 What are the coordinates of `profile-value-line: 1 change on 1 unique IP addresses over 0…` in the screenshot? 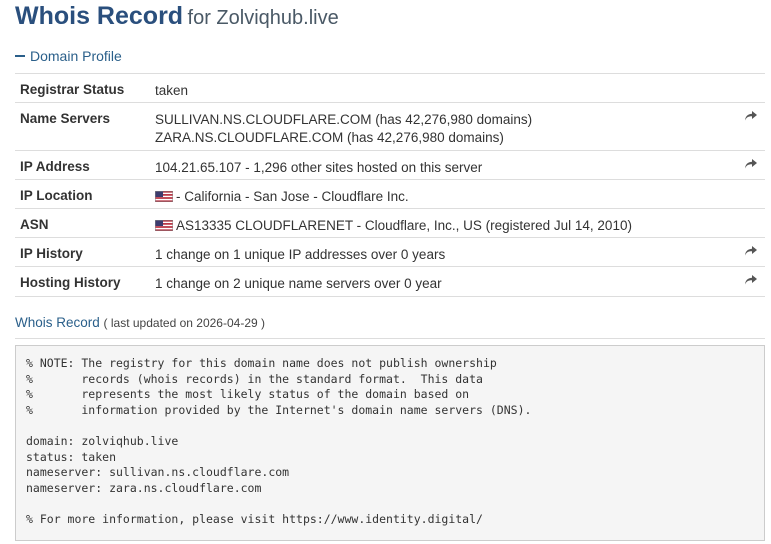 It's located at (446, 255).